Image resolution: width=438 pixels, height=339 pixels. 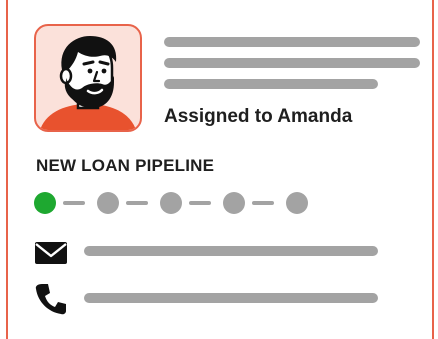 I want to click on envelope-icon, so click(x=51, y=253).